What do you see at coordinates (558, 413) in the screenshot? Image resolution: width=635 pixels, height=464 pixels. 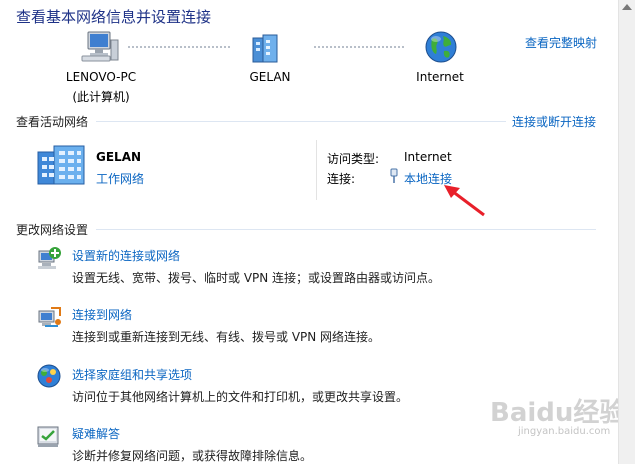 I see `baidu-watermark-logo: Baidu经验` at bounding box center [558, 413].